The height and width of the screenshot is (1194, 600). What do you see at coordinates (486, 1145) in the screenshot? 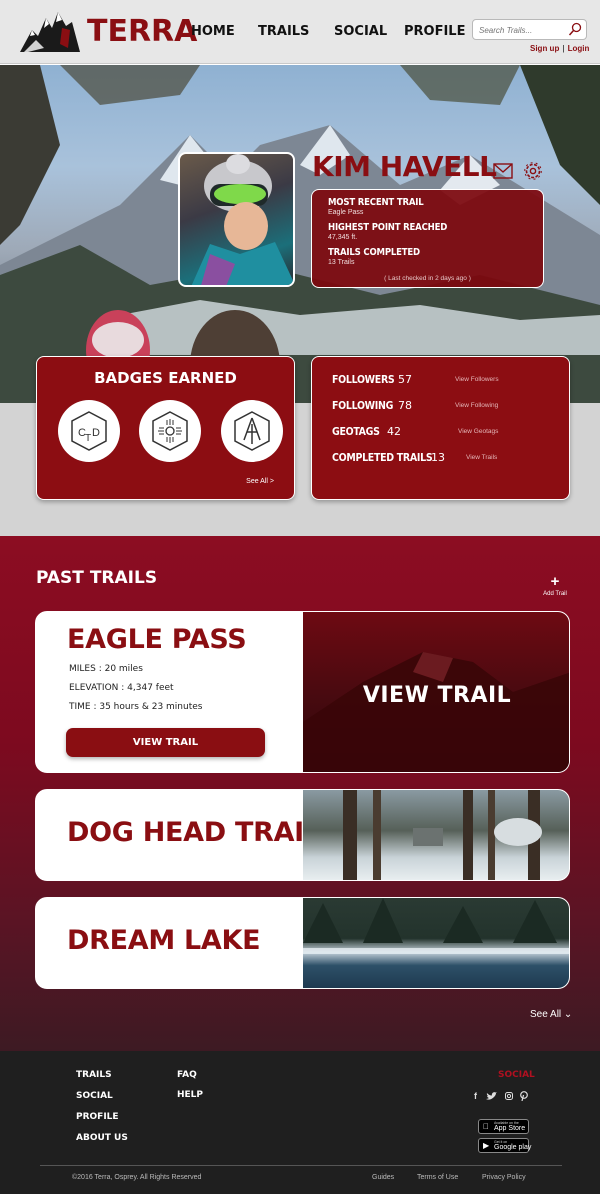
I see `play-icon: ▶` at bounding box center [486, 1145].